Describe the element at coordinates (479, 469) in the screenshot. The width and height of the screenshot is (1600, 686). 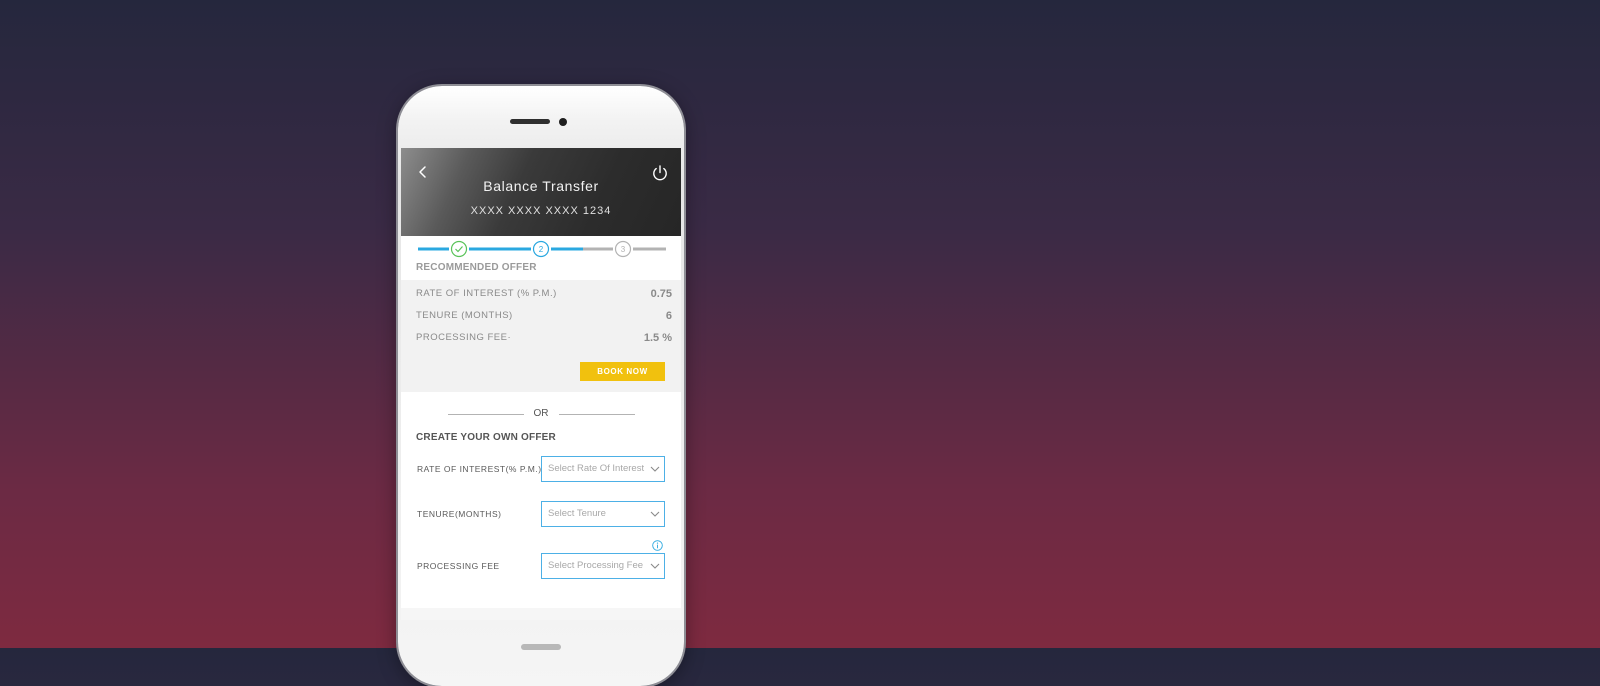
I see `interest-field-label: RATE OF INTEREST(% P.M.)` at that location.